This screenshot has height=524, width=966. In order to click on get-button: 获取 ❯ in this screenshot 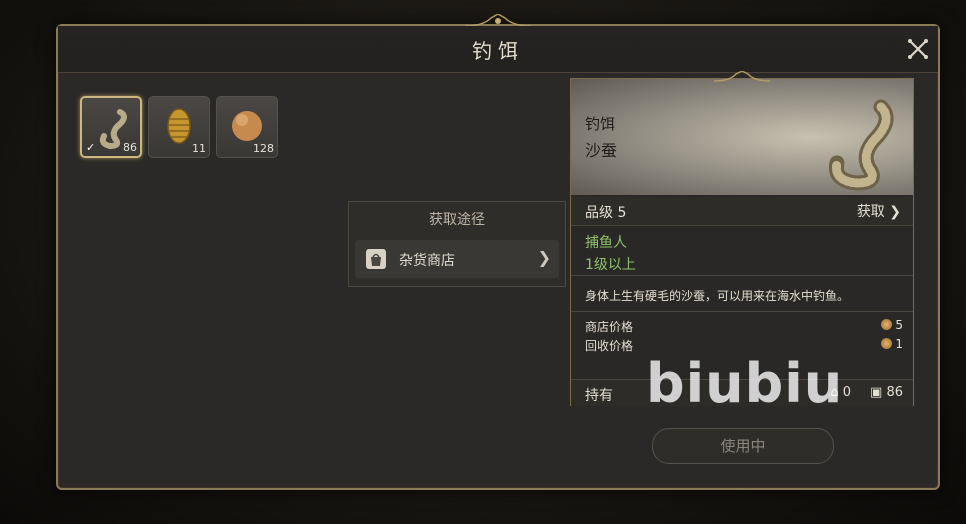, I will do `click(879, 211)`.